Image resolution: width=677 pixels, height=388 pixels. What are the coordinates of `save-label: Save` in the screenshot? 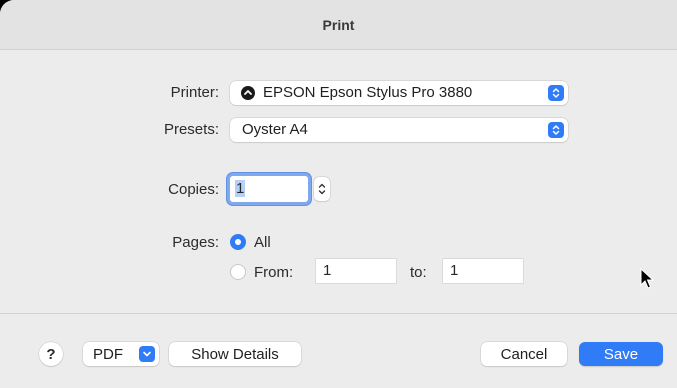 It's located at (621, 354).